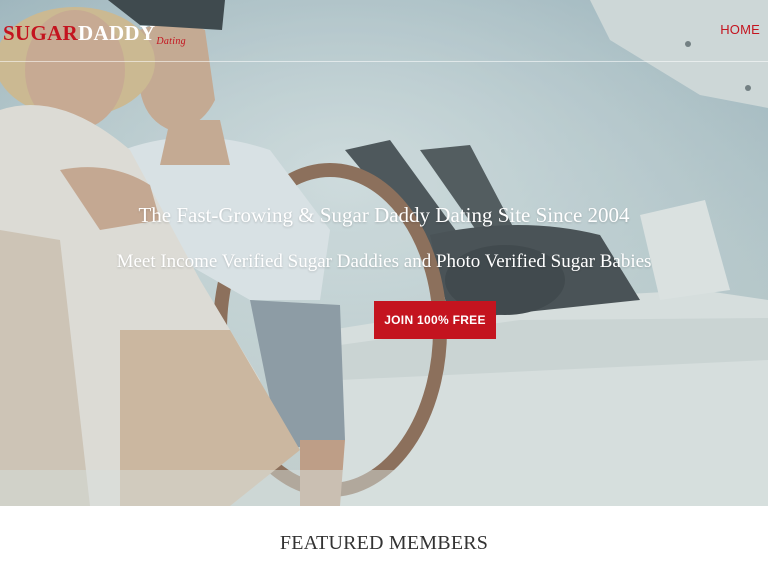 Image resolution: width=768 pixels, height=576 pixels. I want to click on site-logo: SUGARDADDYDating, so click(94, 33).